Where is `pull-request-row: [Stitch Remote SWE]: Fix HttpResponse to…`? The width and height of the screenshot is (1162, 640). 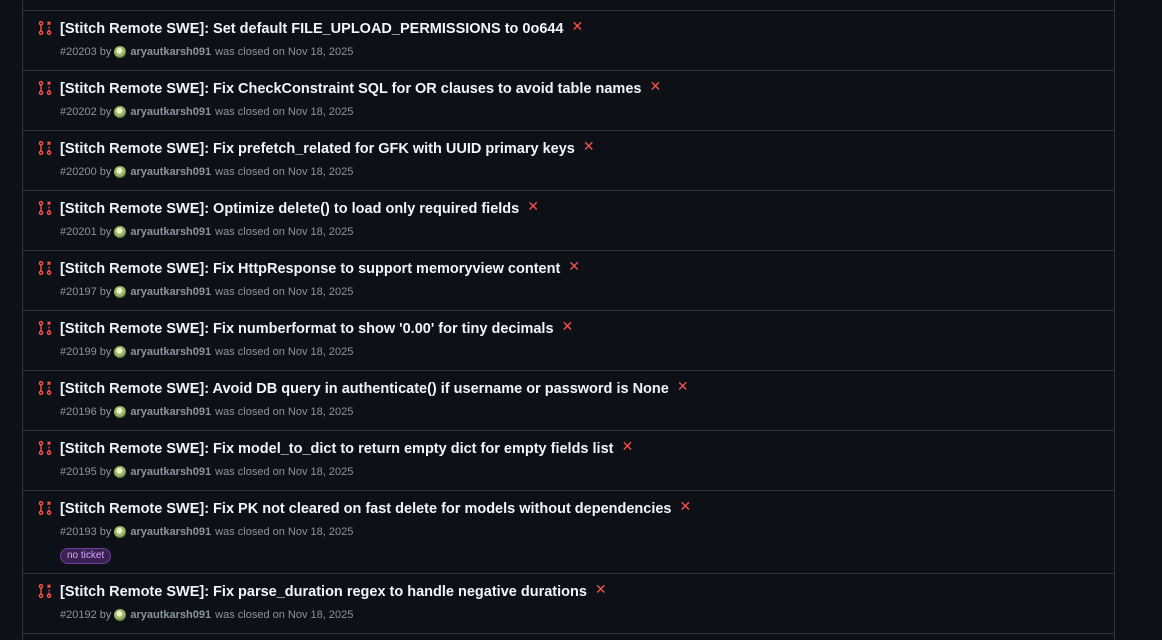
pull-request-row: [Stitch Remote SWE]: Fix HttpResponse to… is located at coordinates (568, 281).